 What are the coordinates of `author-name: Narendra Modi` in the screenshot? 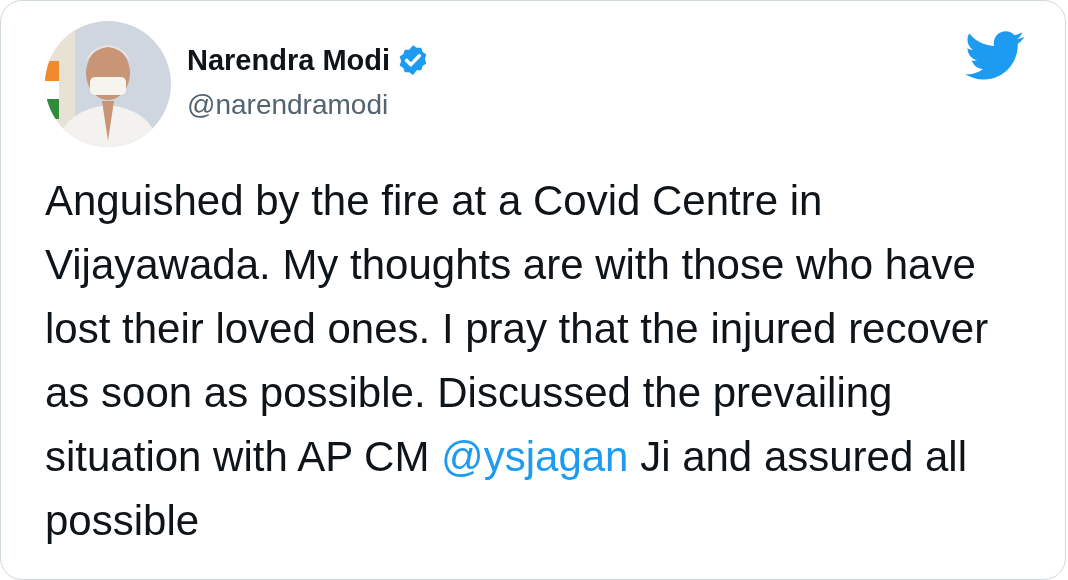 It's located at (289, 60).